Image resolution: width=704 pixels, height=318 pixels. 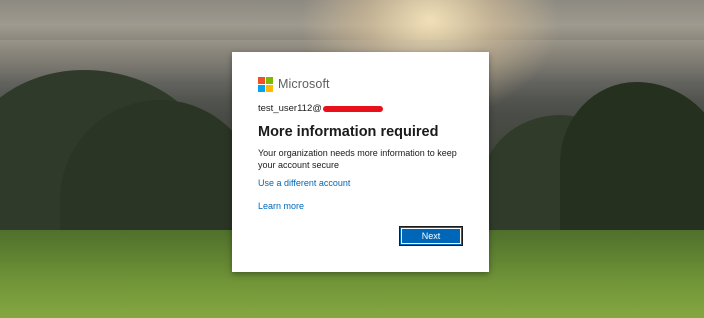 I want to click on account-identifier: test_user112@, so click(x=361, y=108).